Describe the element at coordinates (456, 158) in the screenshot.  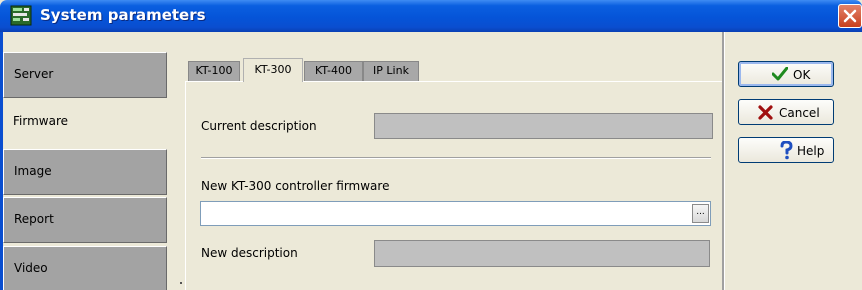
I see `form-separator` at that location.